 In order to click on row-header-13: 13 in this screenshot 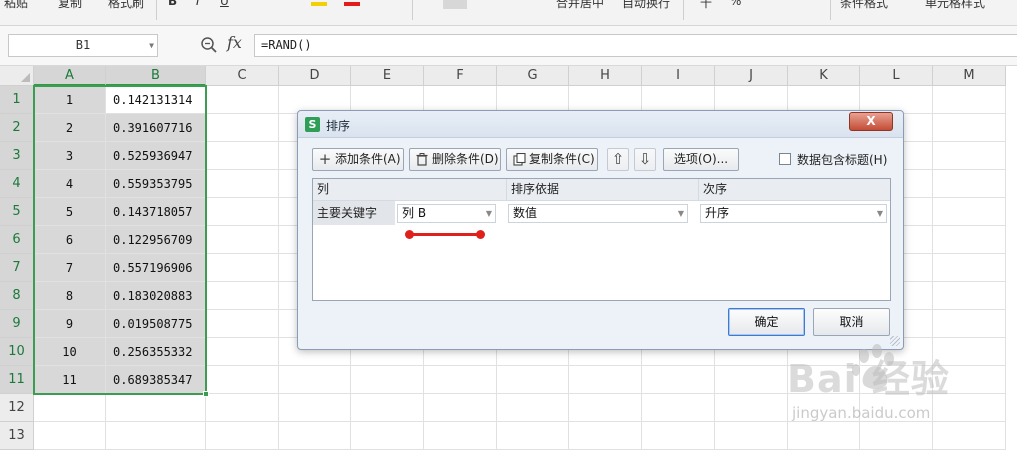, I will do `click(17, 436)`.